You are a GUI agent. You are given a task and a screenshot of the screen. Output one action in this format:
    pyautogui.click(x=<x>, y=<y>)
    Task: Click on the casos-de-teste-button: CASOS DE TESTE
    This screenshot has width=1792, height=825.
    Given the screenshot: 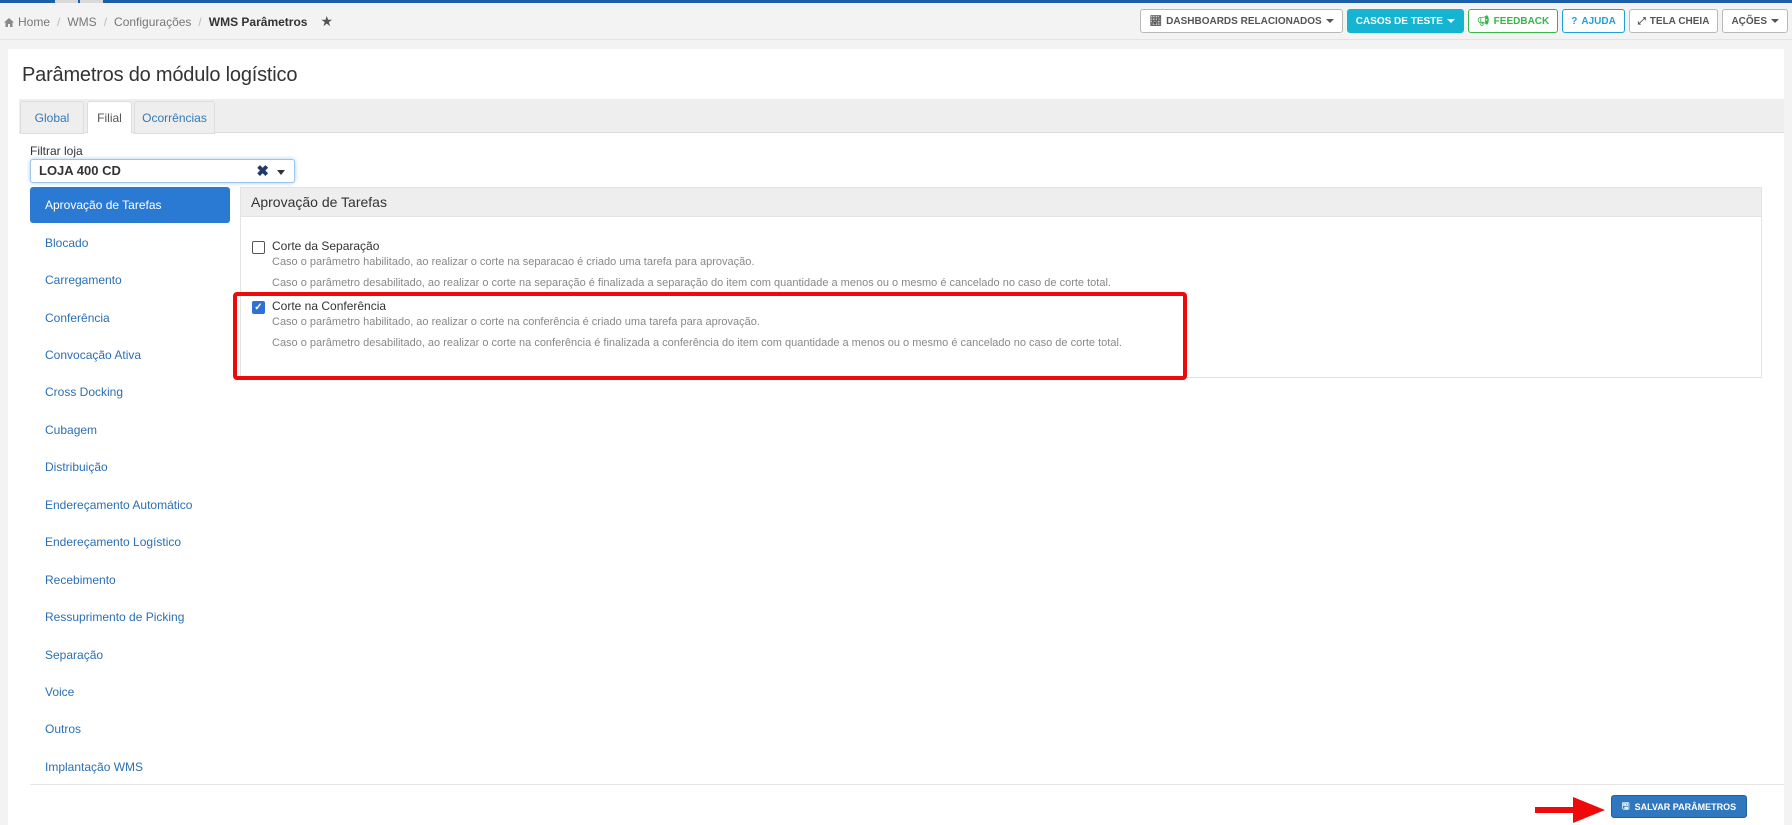 What is the action you would take?
    pyautogui.click(x=1405, y=21)
    